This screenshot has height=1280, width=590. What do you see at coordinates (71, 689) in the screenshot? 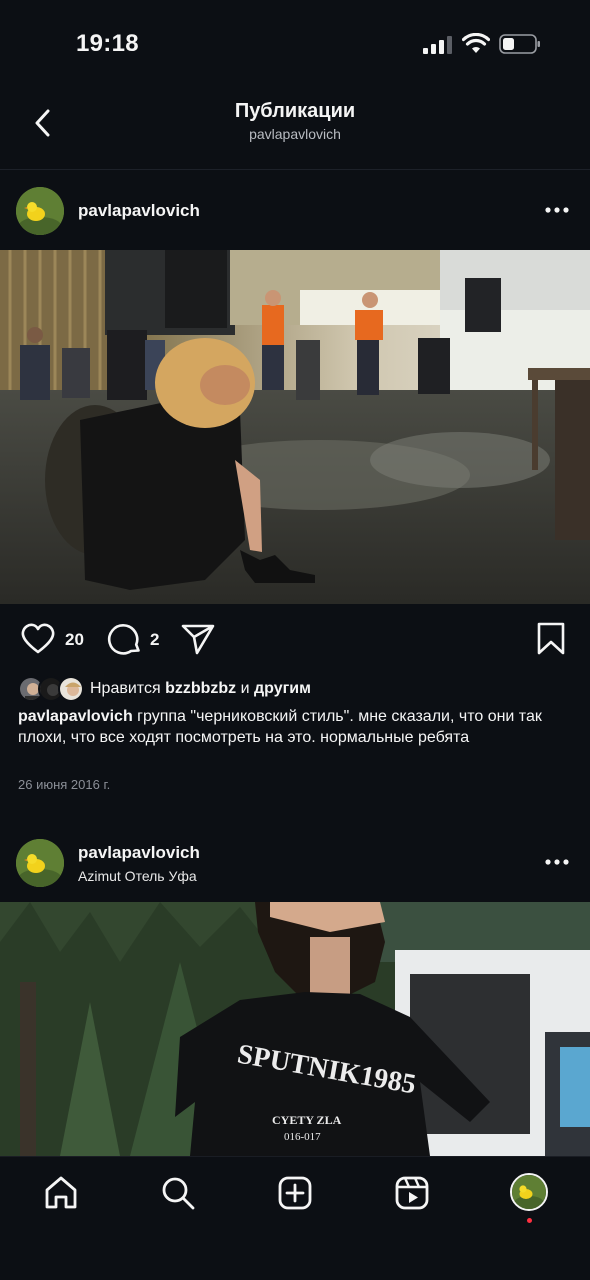
I see `liker-avatar` at bounding box center [71, 689].